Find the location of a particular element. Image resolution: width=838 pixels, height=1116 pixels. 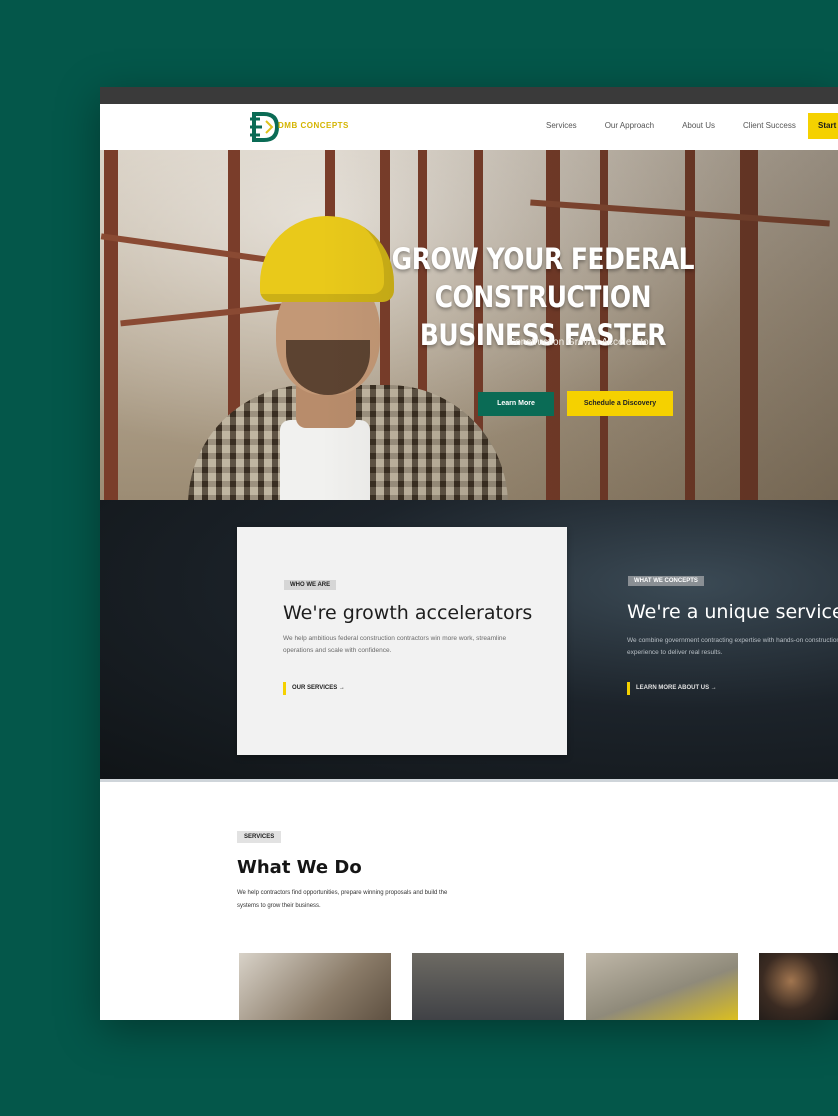

band-right-tag: WHAT WE CONCEPTS is located at coordinates (666, 581).